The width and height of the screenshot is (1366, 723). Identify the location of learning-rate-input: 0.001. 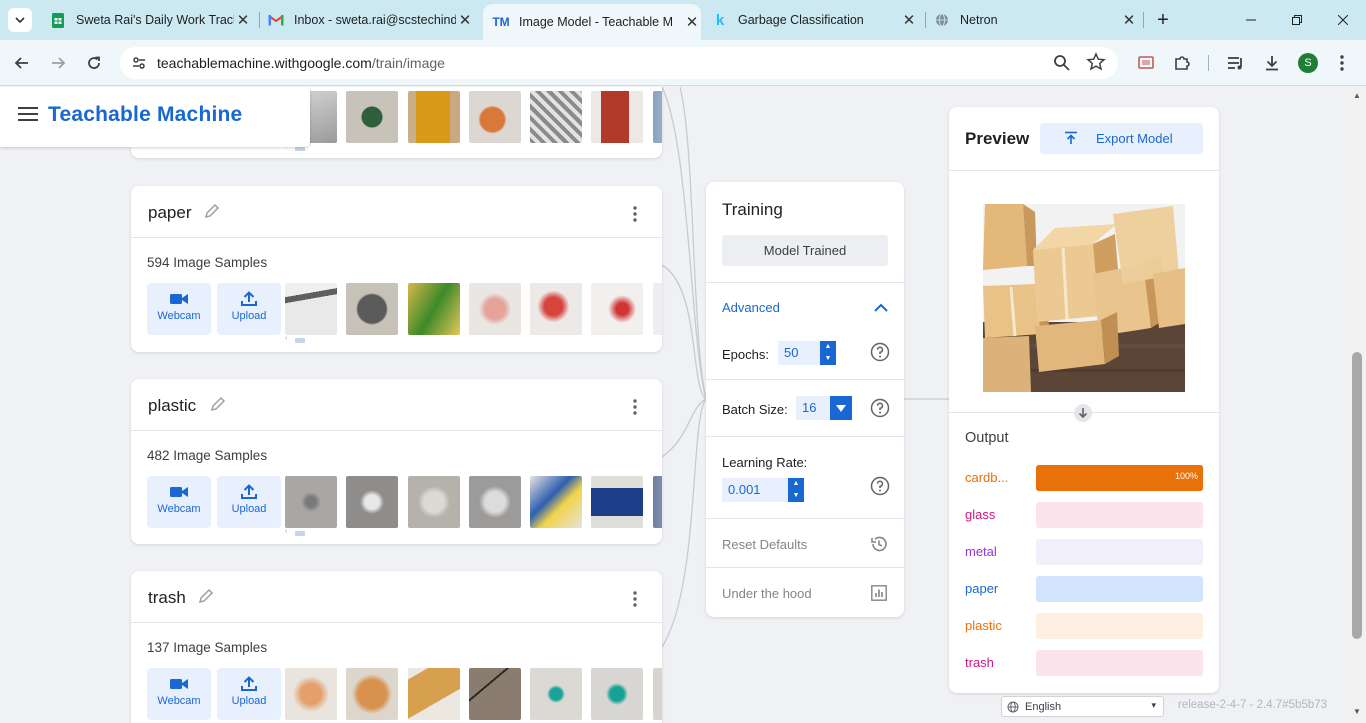
(755, 490).